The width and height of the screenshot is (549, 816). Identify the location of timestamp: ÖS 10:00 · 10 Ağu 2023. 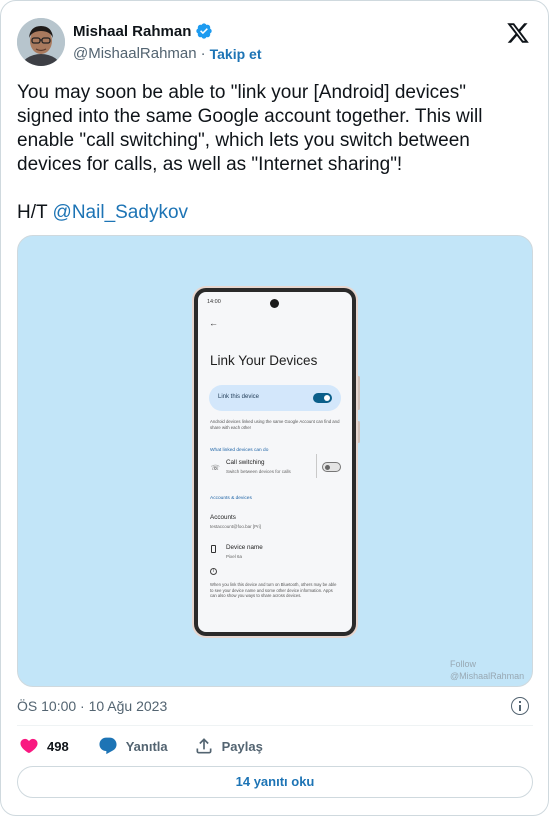
(92, 706).